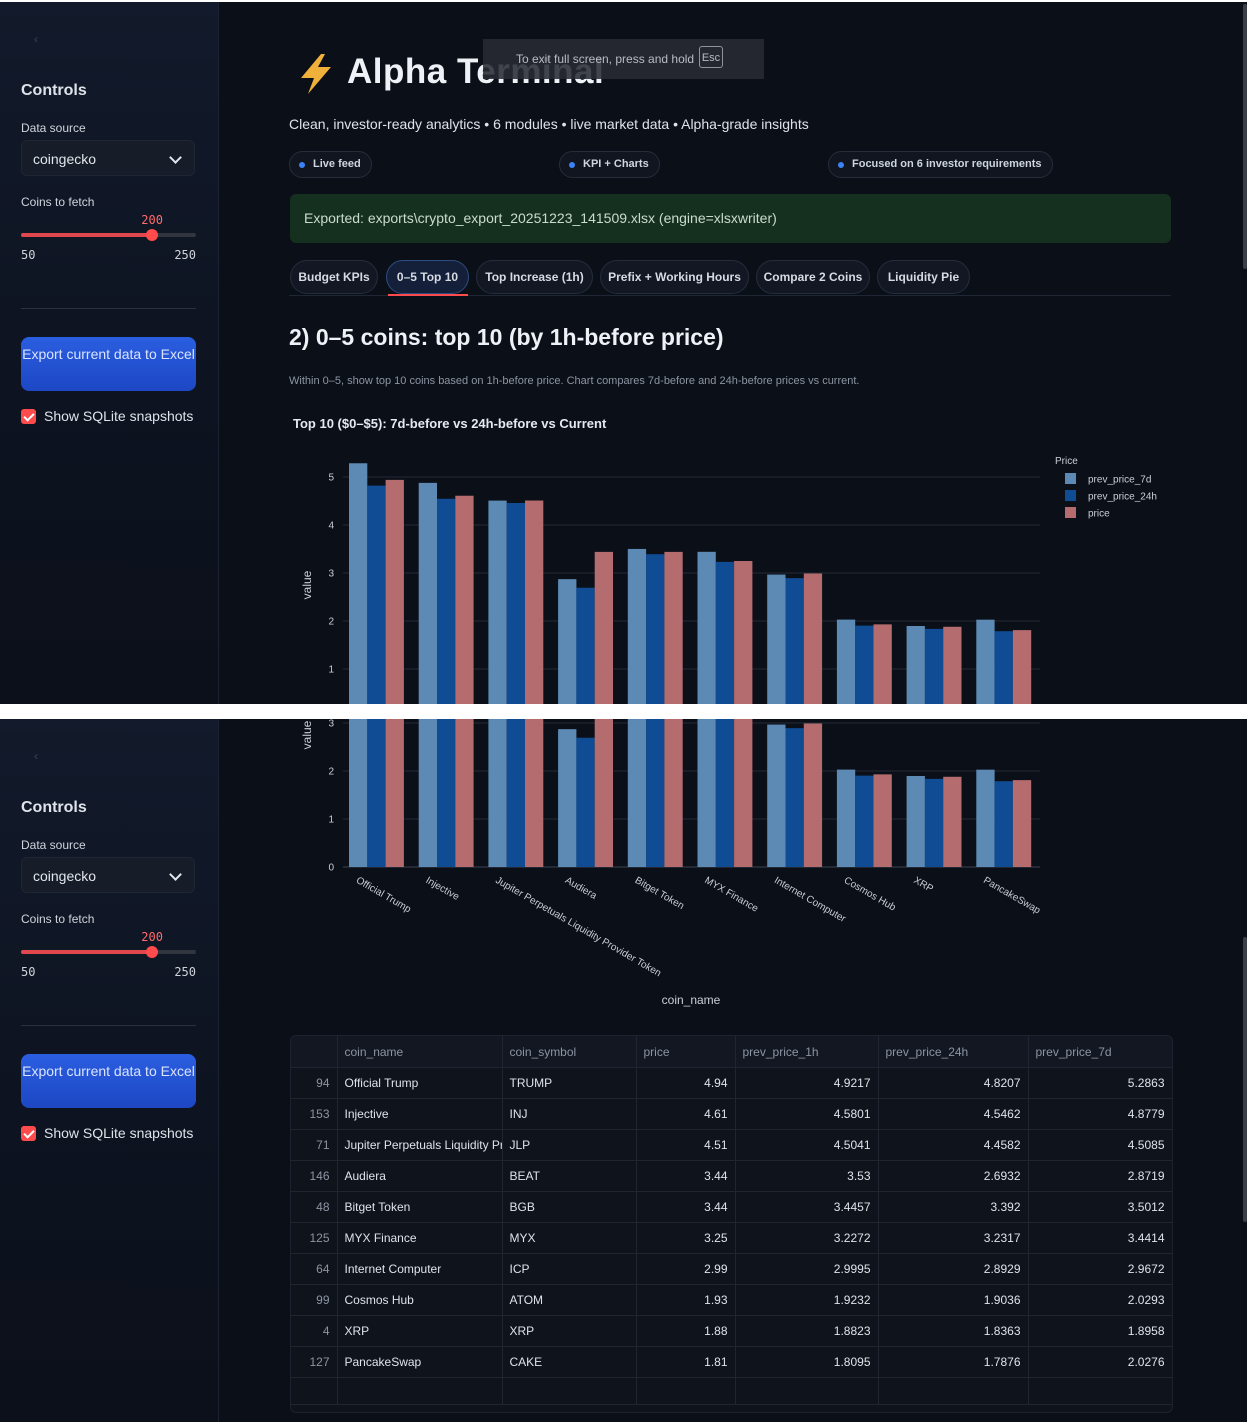 This screenshot has height=1422, width=1247. Describe the element at coordinates (314, 1083) in the screenshot. I see `row-index: 94` at that location.